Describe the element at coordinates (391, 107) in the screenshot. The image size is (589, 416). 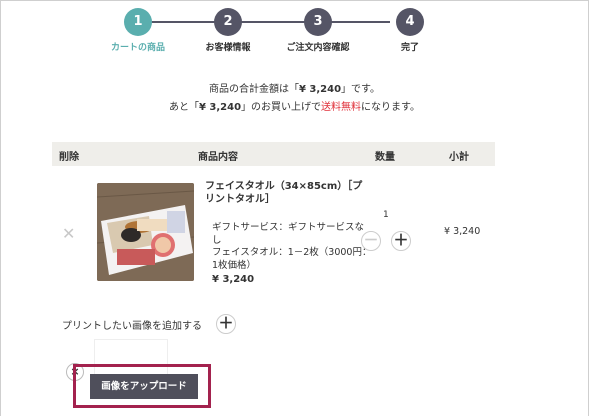
I see `shipping-suffix: になります。` at that location.